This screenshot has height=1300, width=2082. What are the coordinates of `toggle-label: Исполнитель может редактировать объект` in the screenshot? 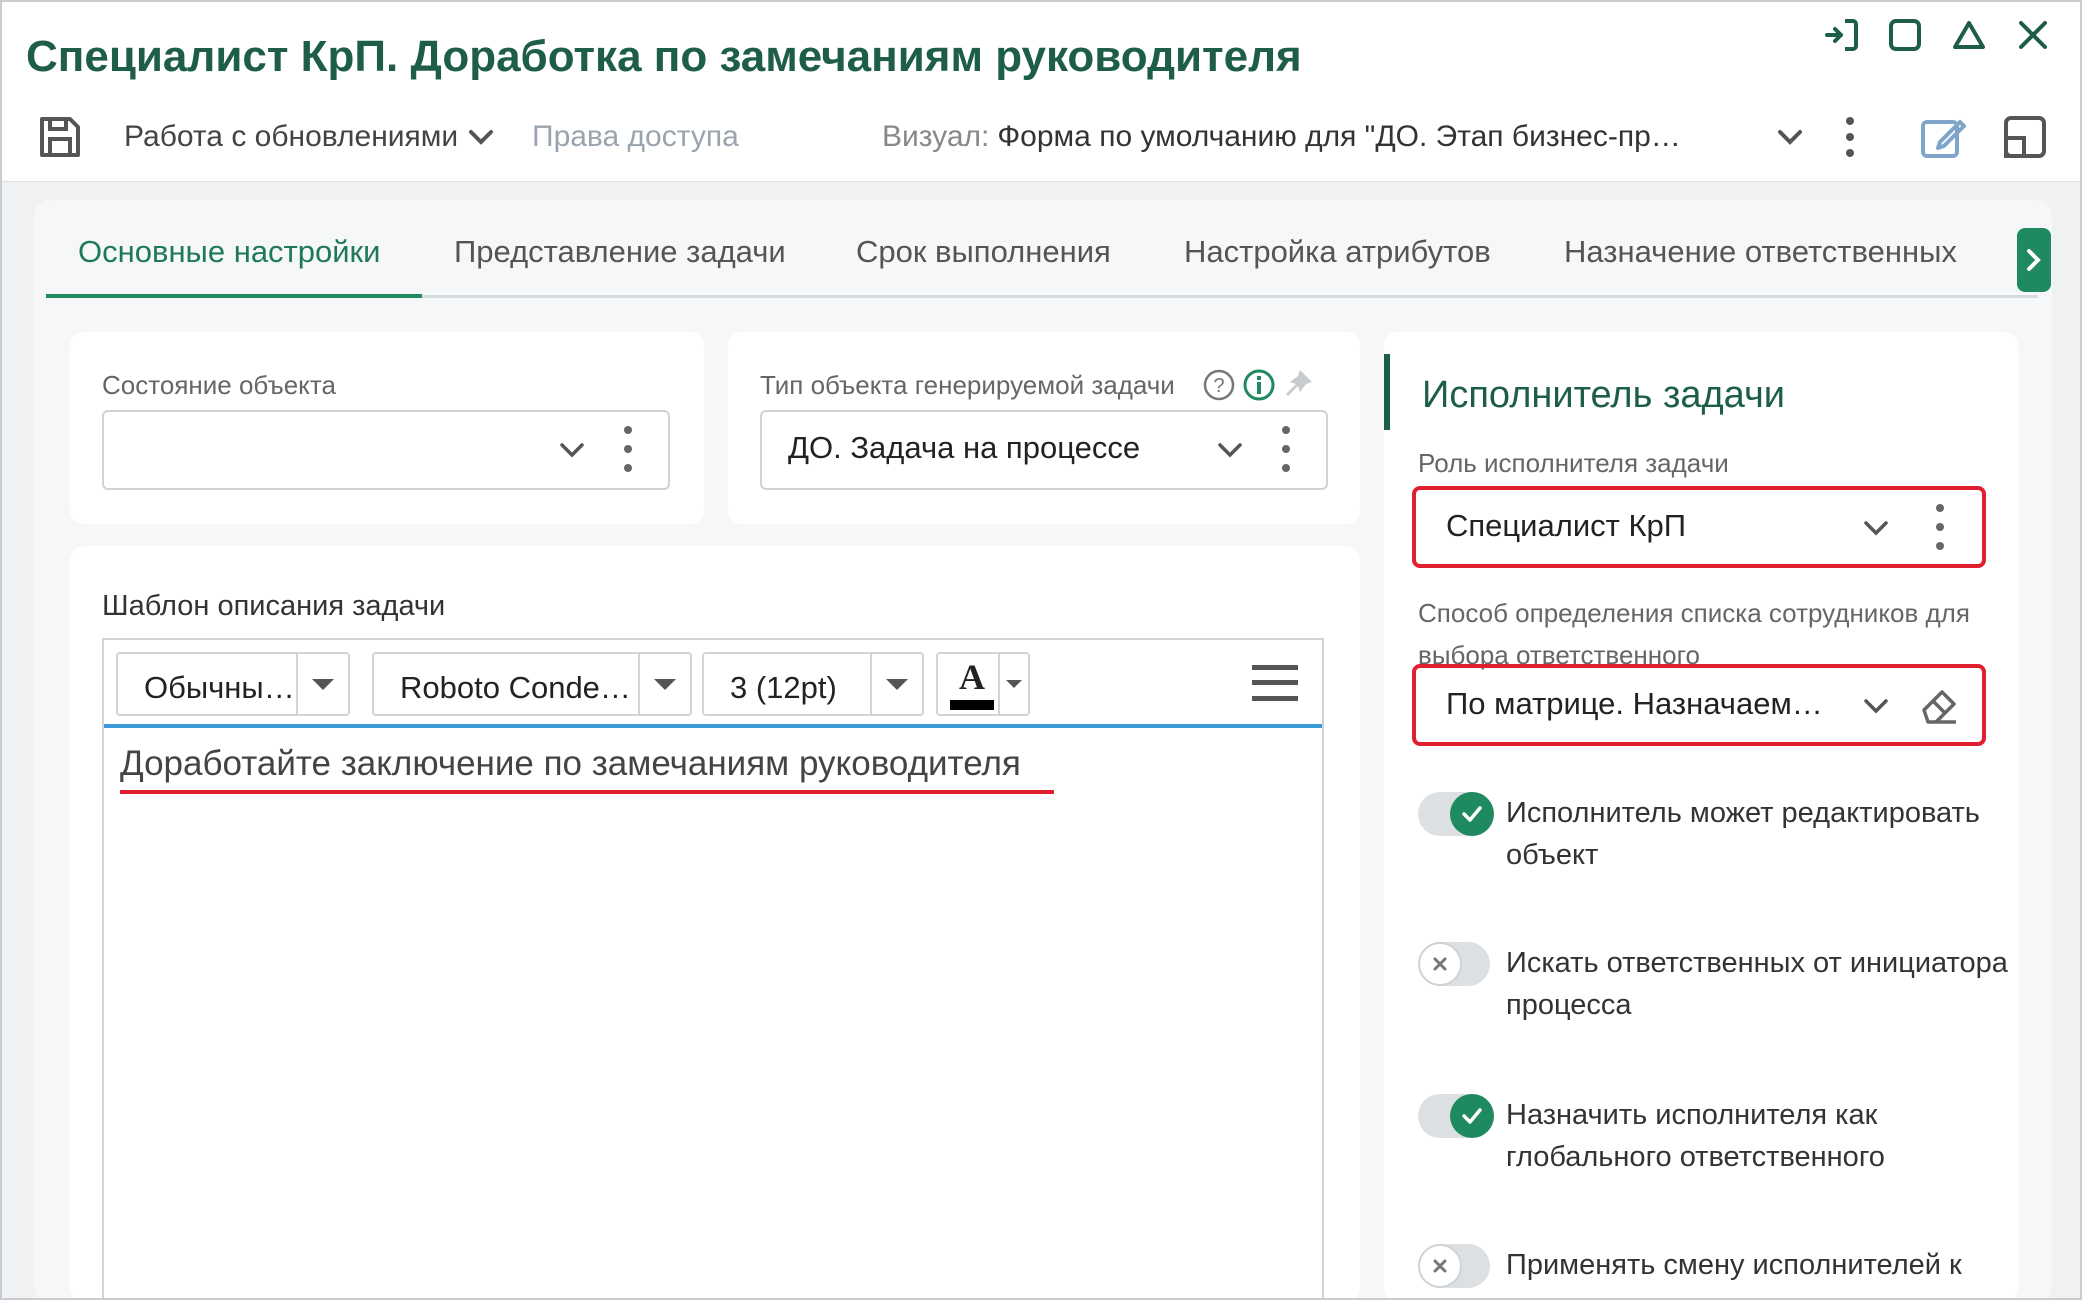 It's located at (1743, 834).